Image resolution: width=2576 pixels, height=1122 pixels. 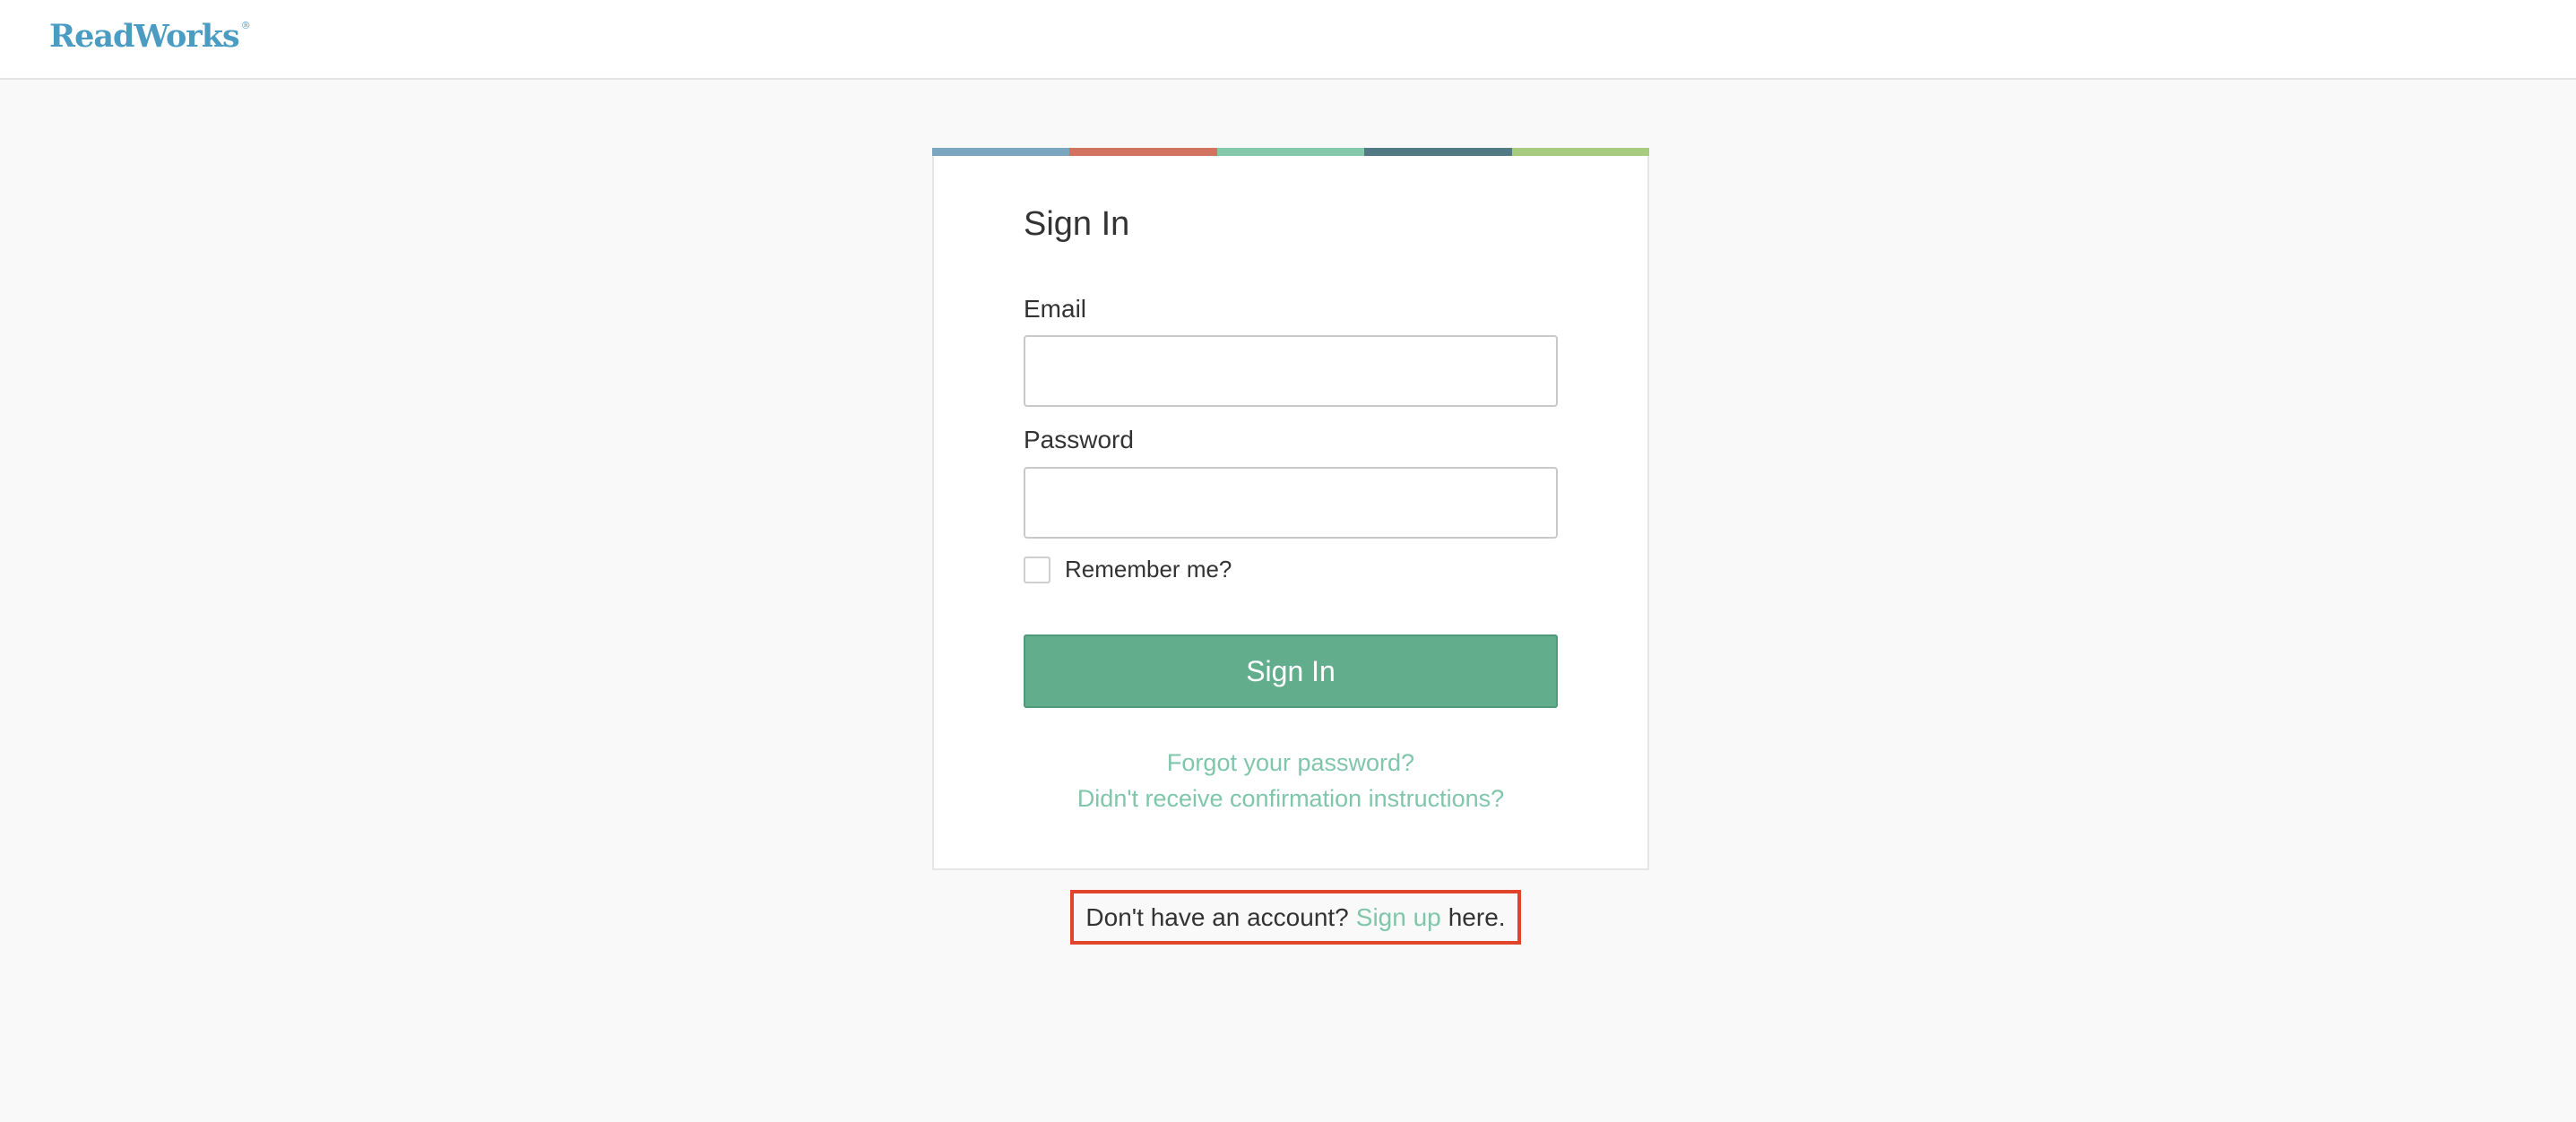 What do you see at coordinates (1077, 224) in the screenshot?
I see `page-title: Sign In` at bounding box center [1077, 224].